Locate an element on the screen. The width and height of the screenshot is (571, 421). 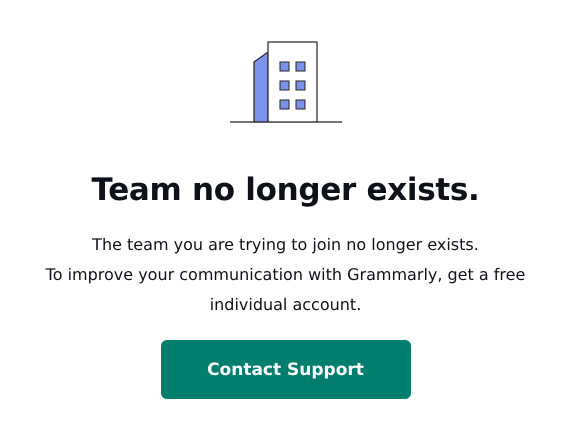
message-text: To improve your communication with Grammarly, get a free individual account. is located at coordinates (285, 290).